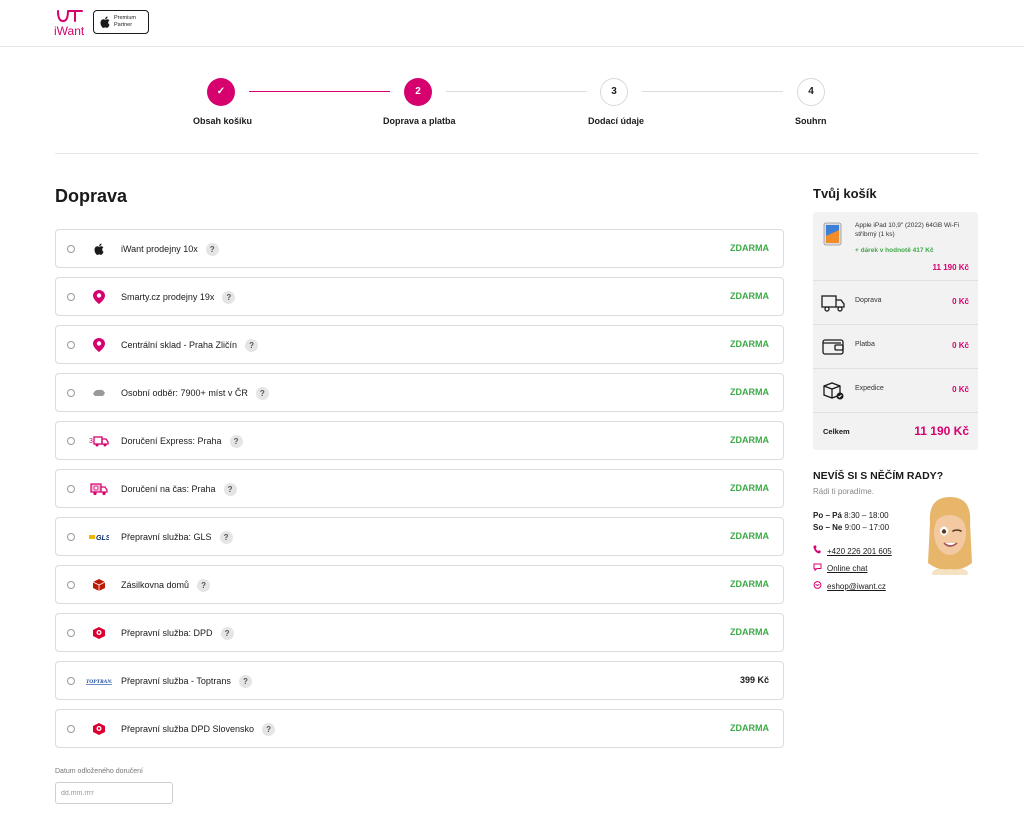  Describe the element at coordinates (168, 296) in the screenshot. I see `option-label: Smarty.cz prodejny 19x` at that location.